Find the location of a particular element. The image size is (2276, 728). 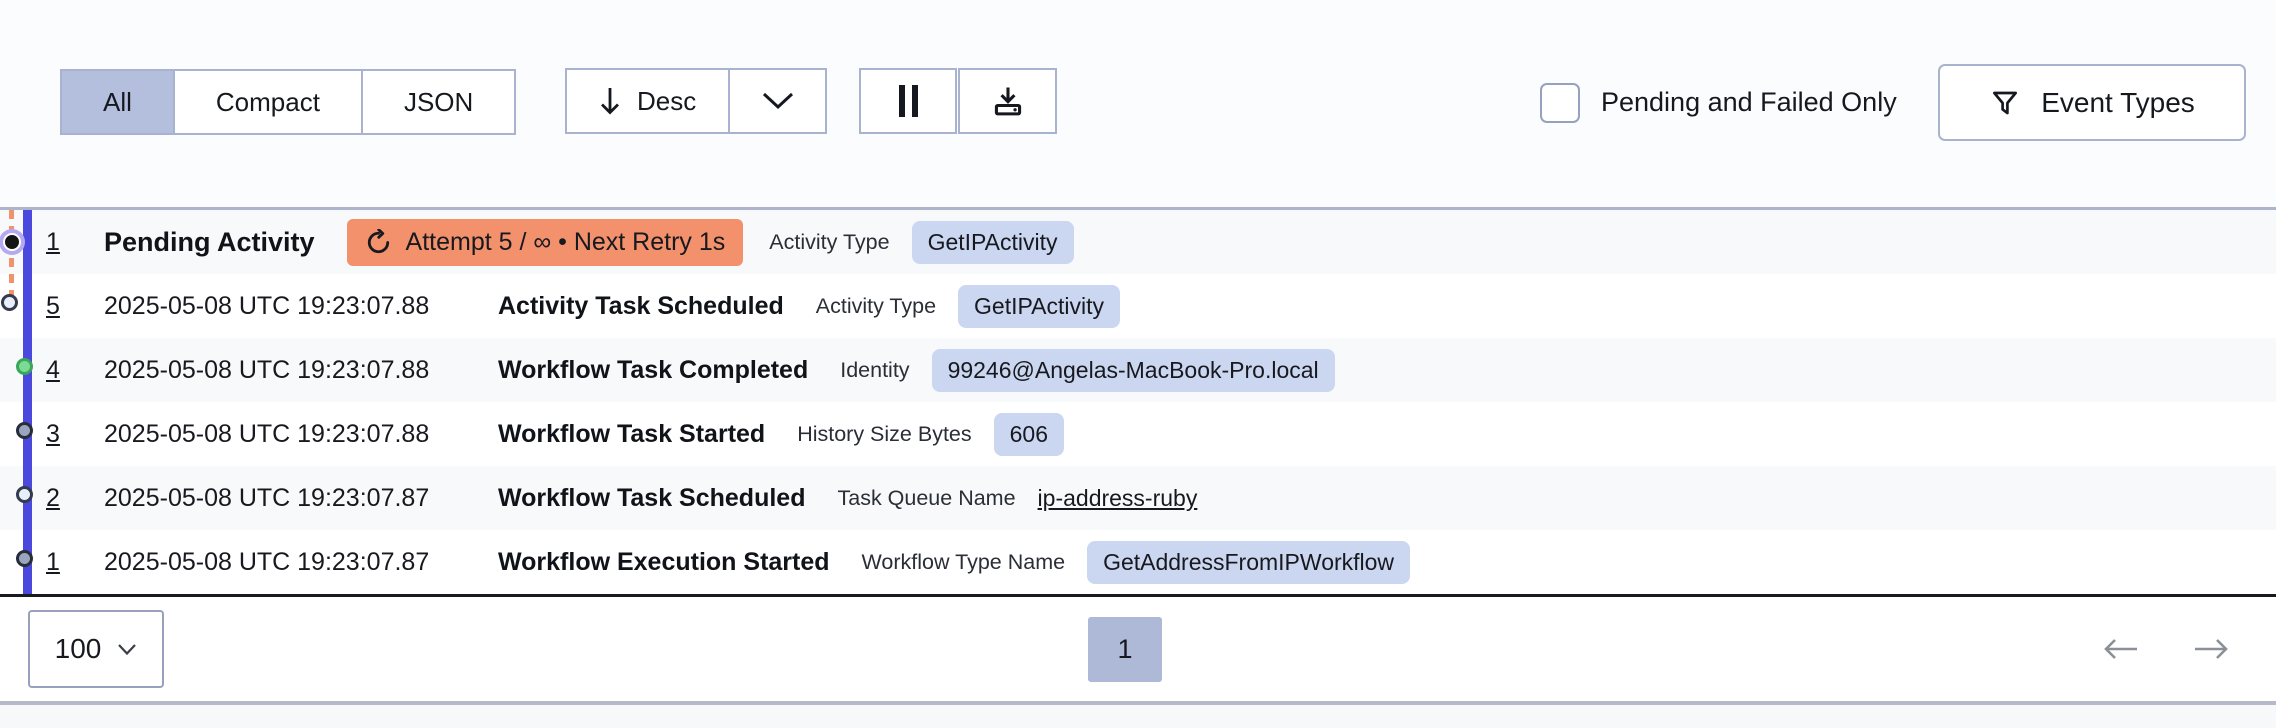

arrow-right-icon is located at coordinates (2211, 649).